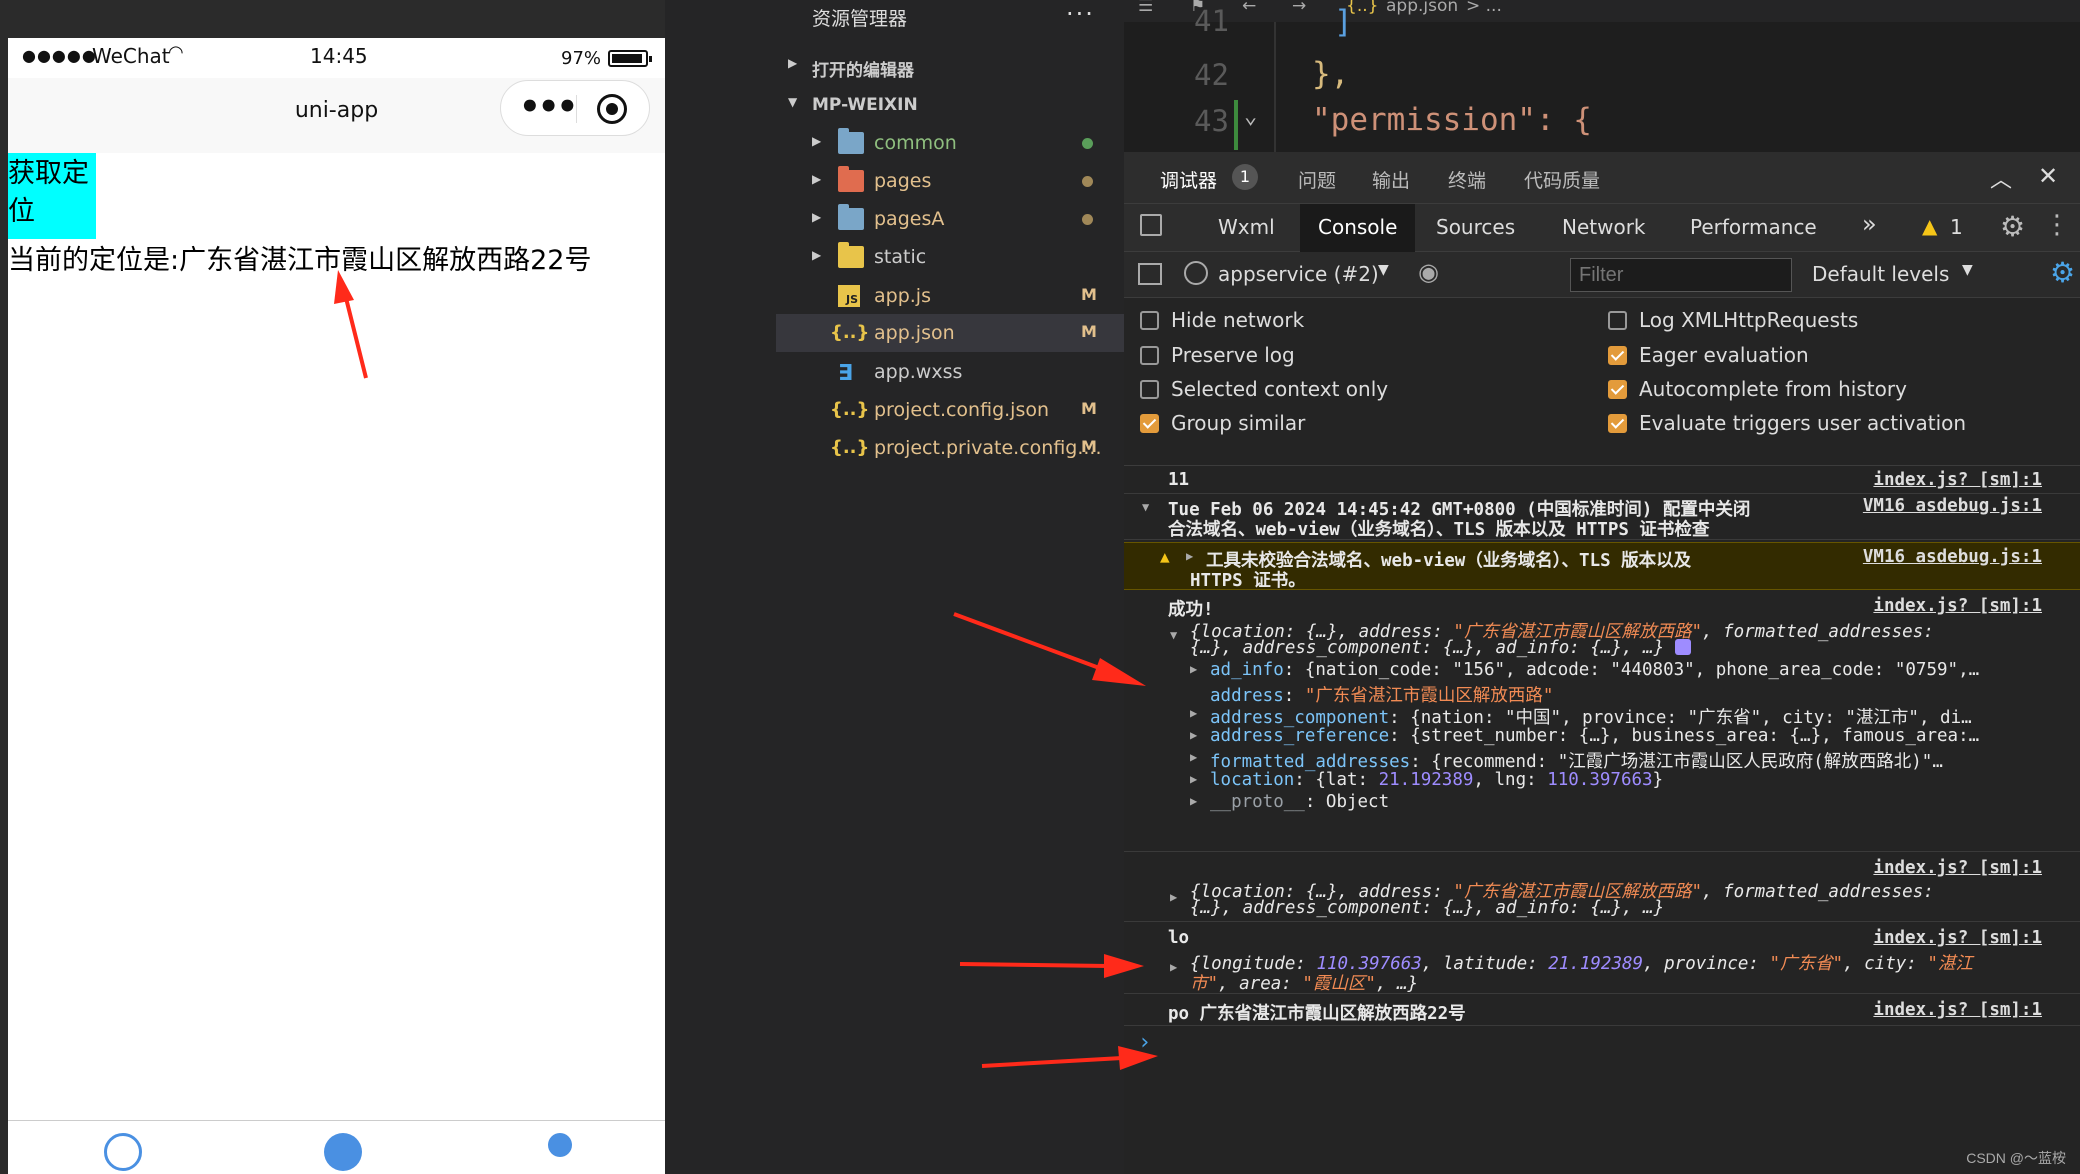 The width and height of the screenshot is (2080, 1174). I want to click on tab-home-icon, so click(123, 1152).